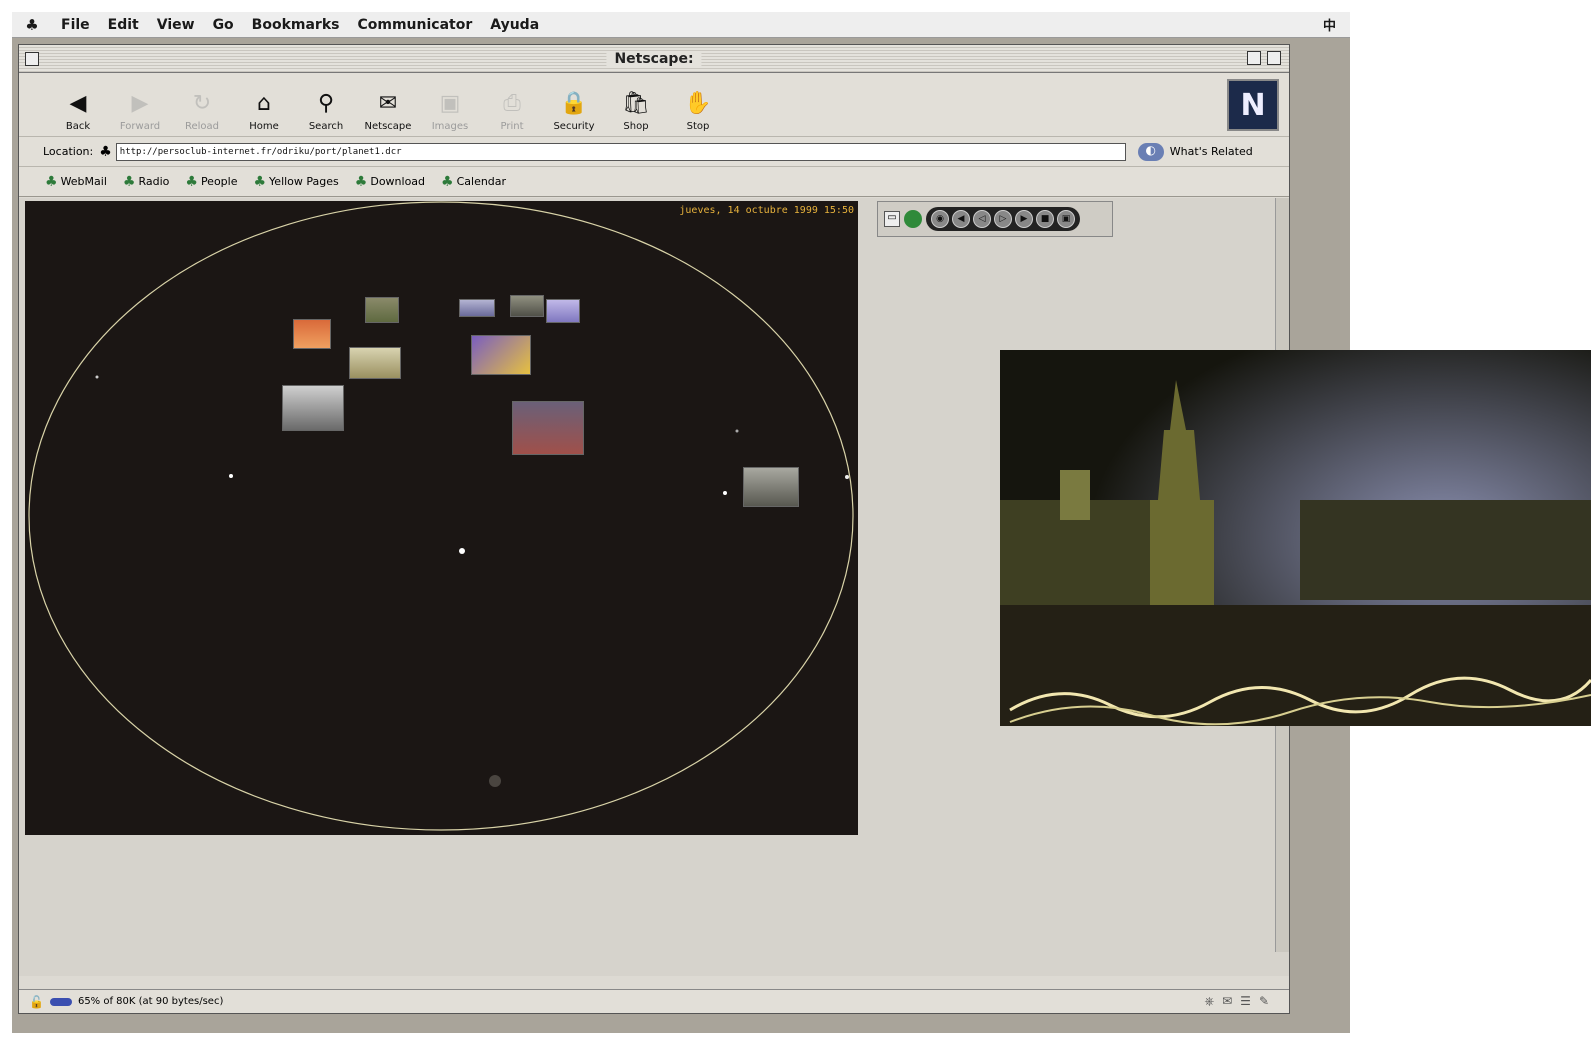  I want to click on kremlin-webcam-photo, so click(1295, 538).